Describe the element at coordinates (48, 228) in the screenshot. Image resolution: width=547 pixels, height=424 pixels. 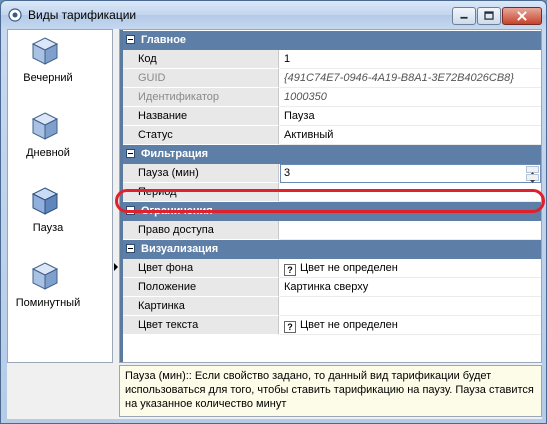
I see `tariff-label: Пауза` at that location.